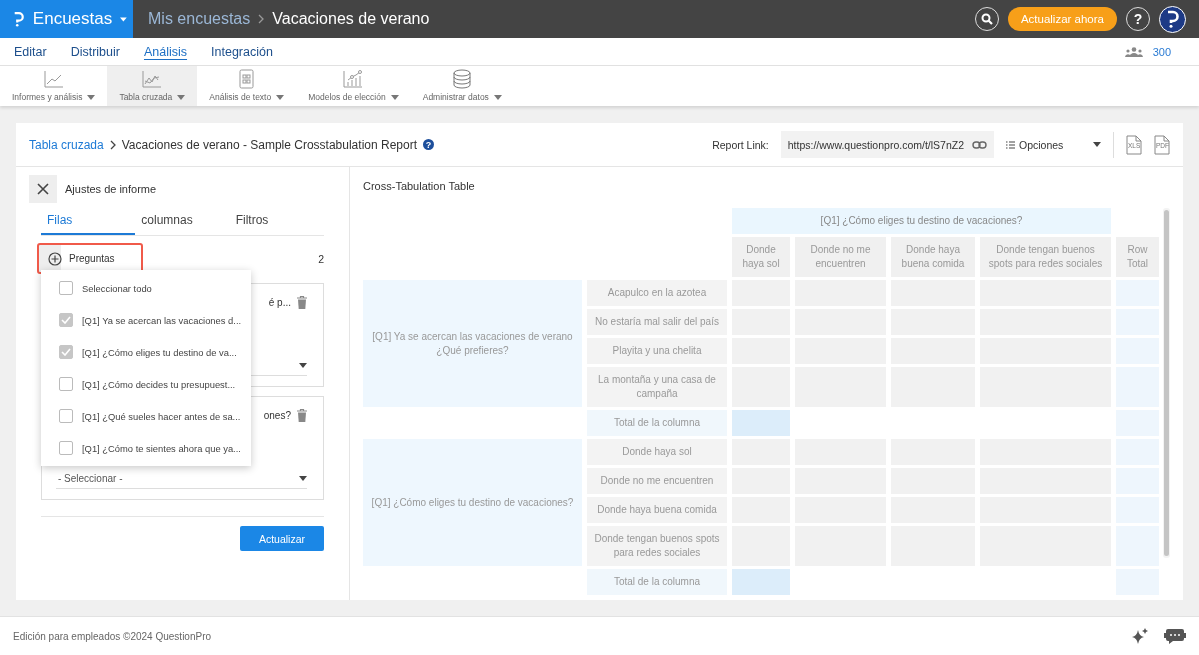 Image resolution: width=1199 pixels, height=655 pixels. What do you see at coordinates (66, 144) in the screenshot?
I see `breadcrumb-link: Tabla cruzada` at bounding box center [66, 144].